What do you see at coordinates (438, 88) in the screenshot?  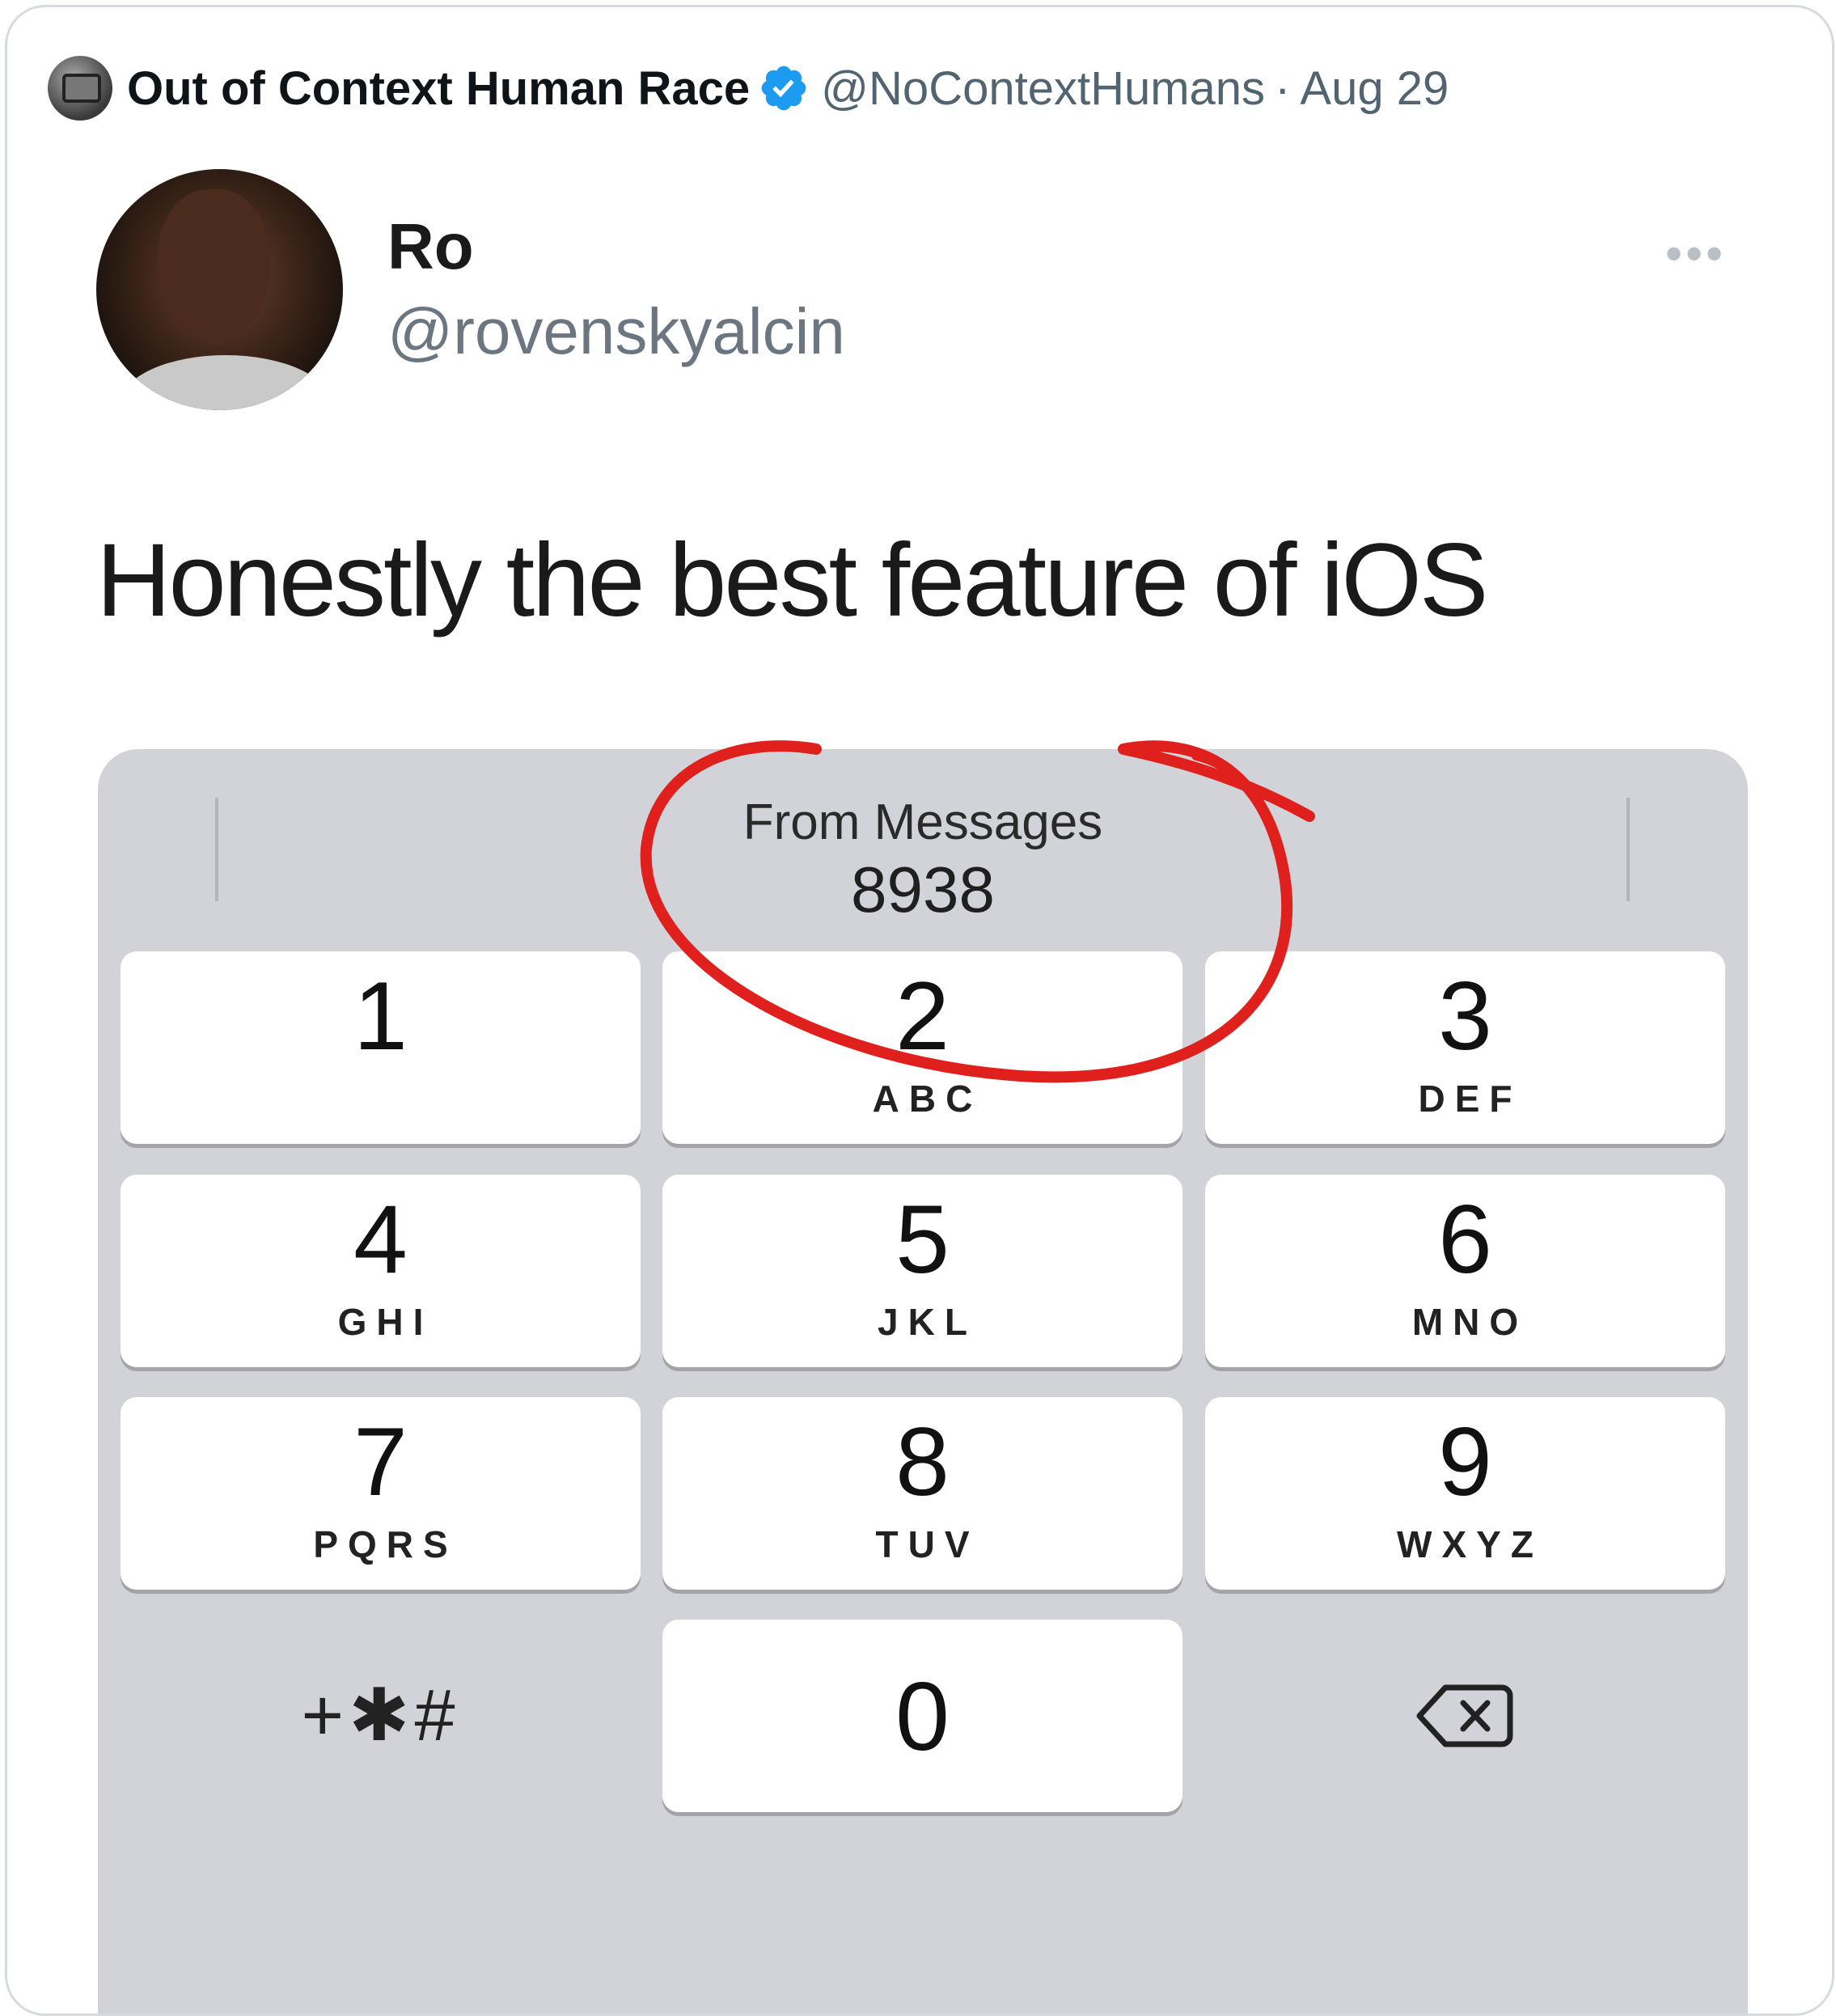 I see `quote-author-name: Out of Context Human Race` at bounding box center [438, 88].